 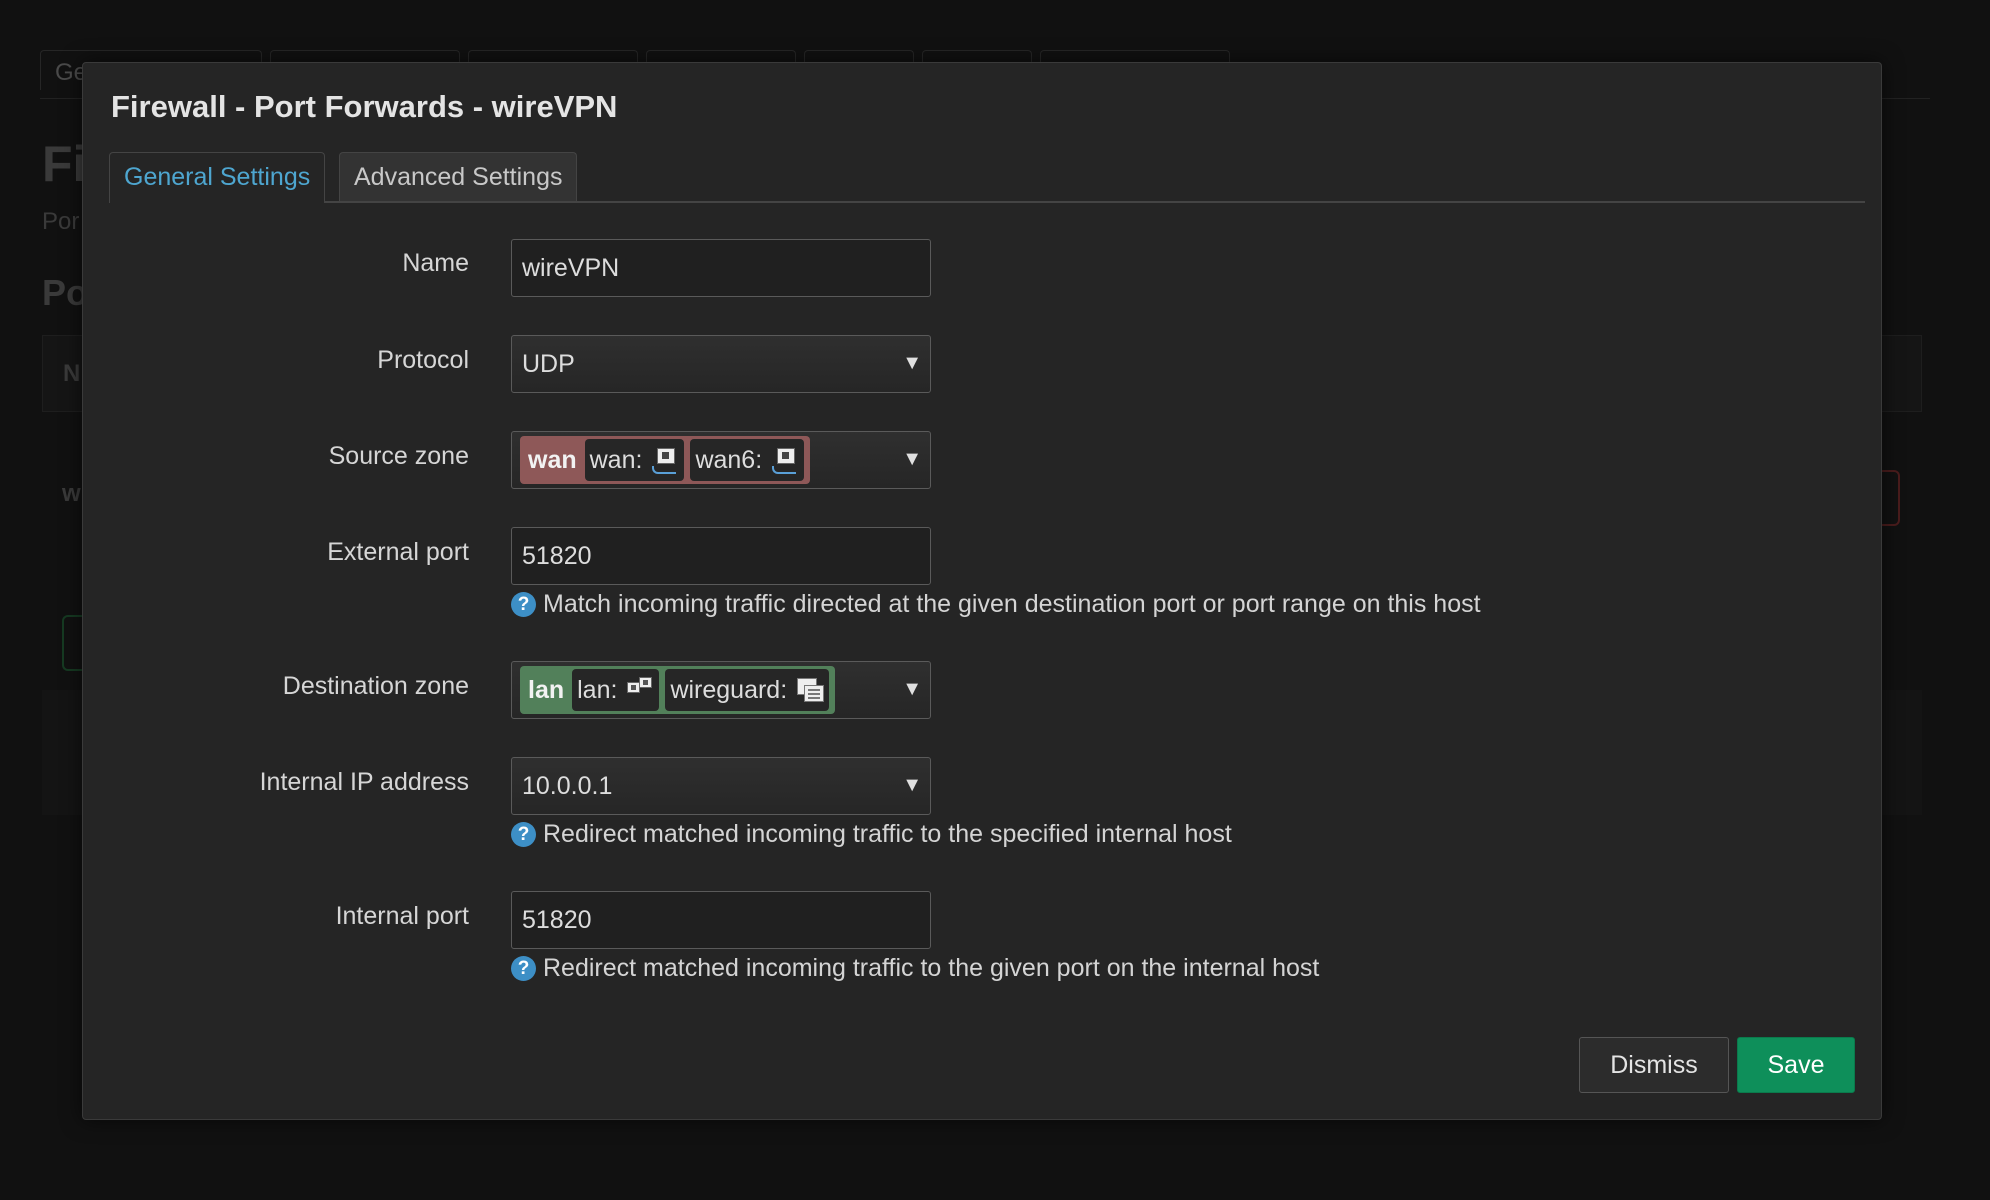 What do you see at coordinates (721, 786) in the screenshot?
I see `internal-ip-select: 10.0.0.1 ▼` at bounding box center [721, 786].